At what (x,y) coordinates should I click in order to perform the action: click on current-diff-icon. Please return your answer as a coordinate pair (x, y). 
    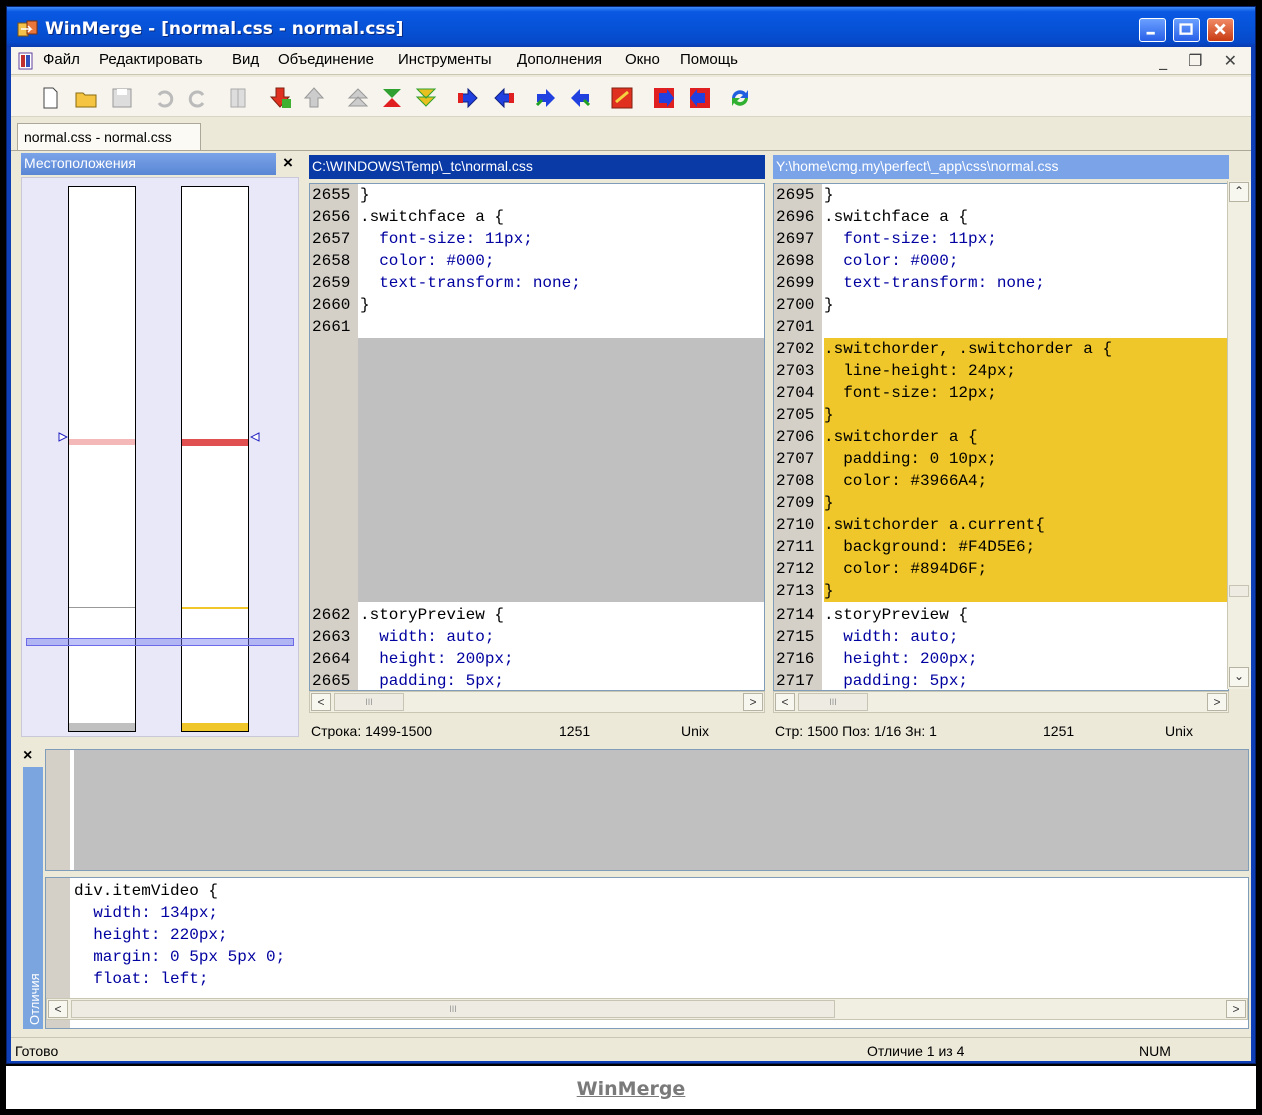
    Looking at the image, I should click on (392, 98).